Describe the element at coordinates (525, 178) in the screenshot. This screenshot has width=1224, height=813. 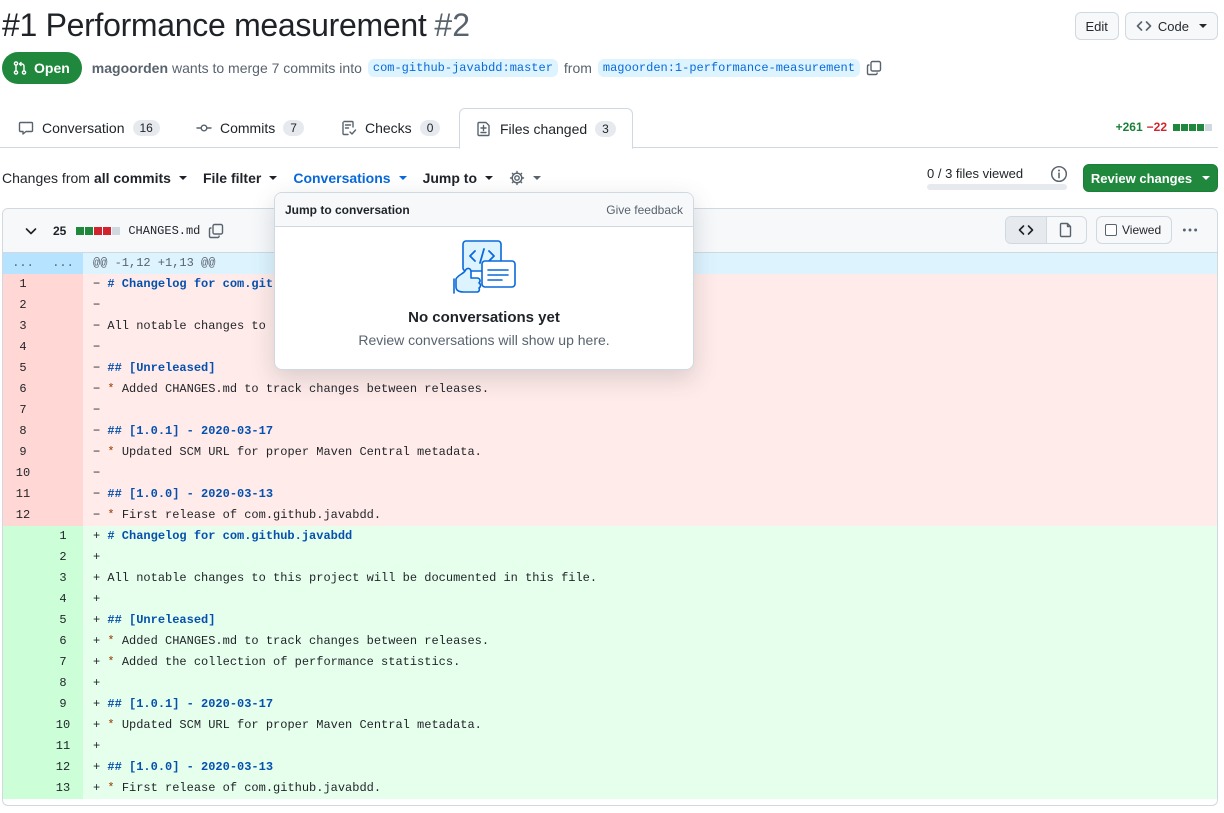
I see `diff-settings-dropdown` at that location.